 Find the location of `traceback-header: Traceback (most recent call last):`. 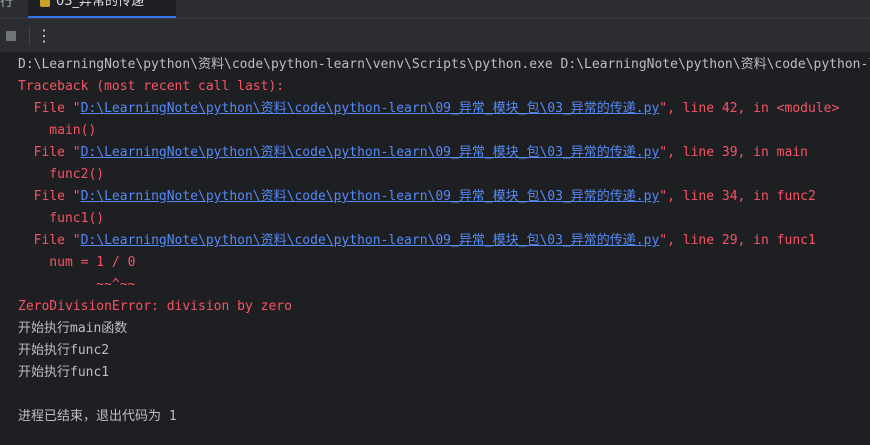

traceback-header: Traceback (most recent call last): is located at coordinates (151, 86).